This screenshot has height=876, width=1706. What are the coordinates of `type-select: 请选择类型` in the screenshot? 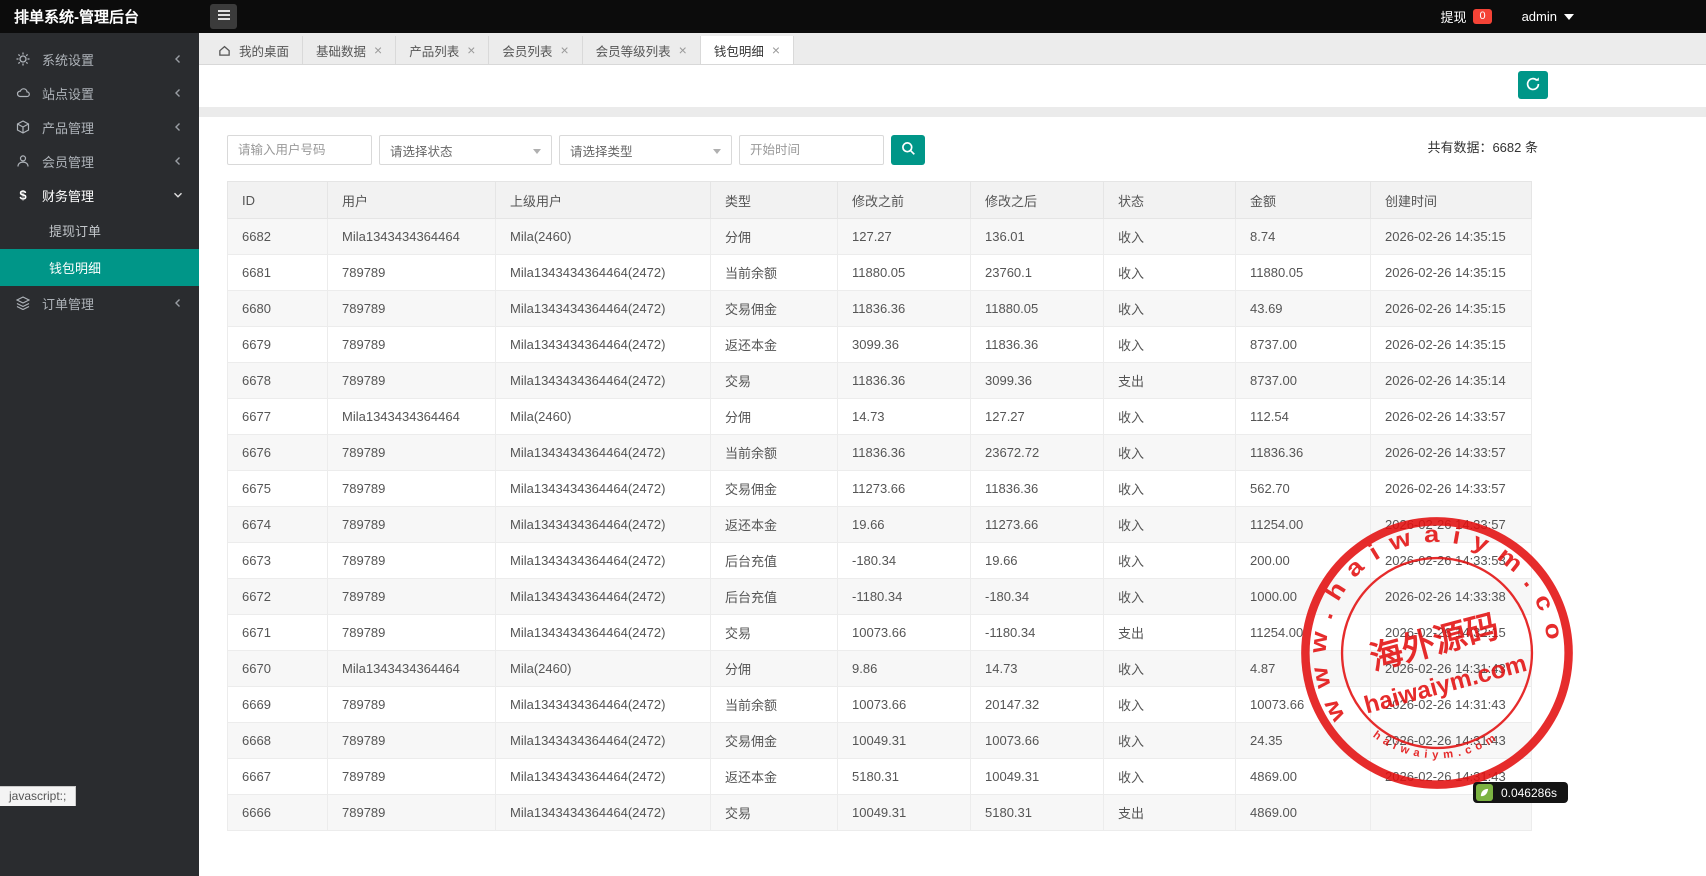 It's located at (645, 150).